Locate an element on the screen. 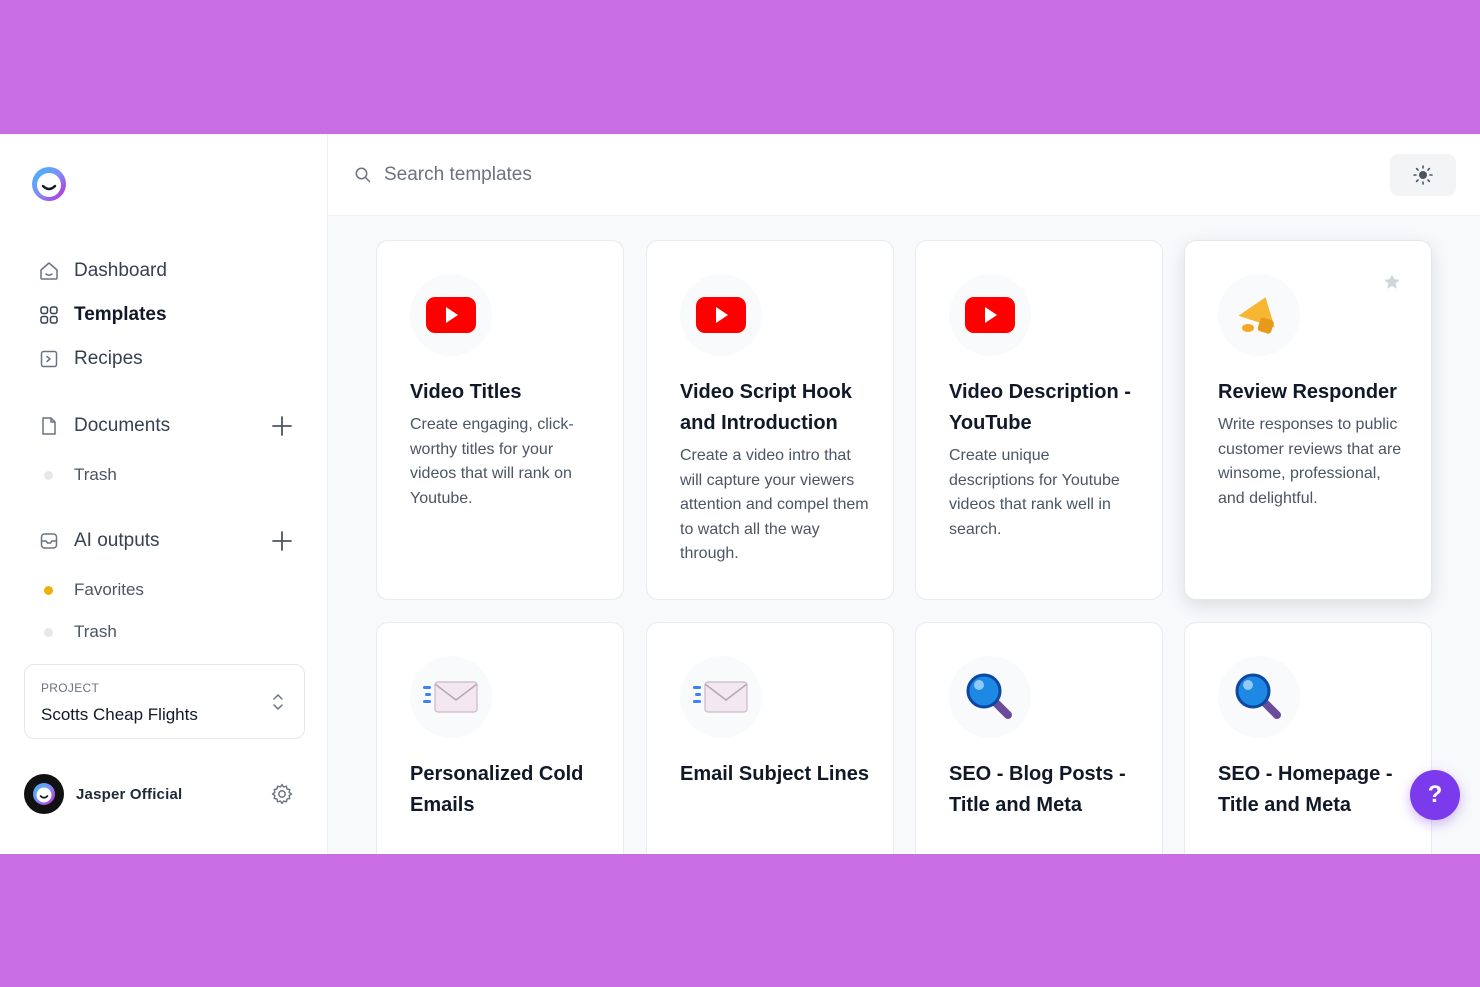  nav-dashboard: Dashboard is located at coordinates (102, 271).